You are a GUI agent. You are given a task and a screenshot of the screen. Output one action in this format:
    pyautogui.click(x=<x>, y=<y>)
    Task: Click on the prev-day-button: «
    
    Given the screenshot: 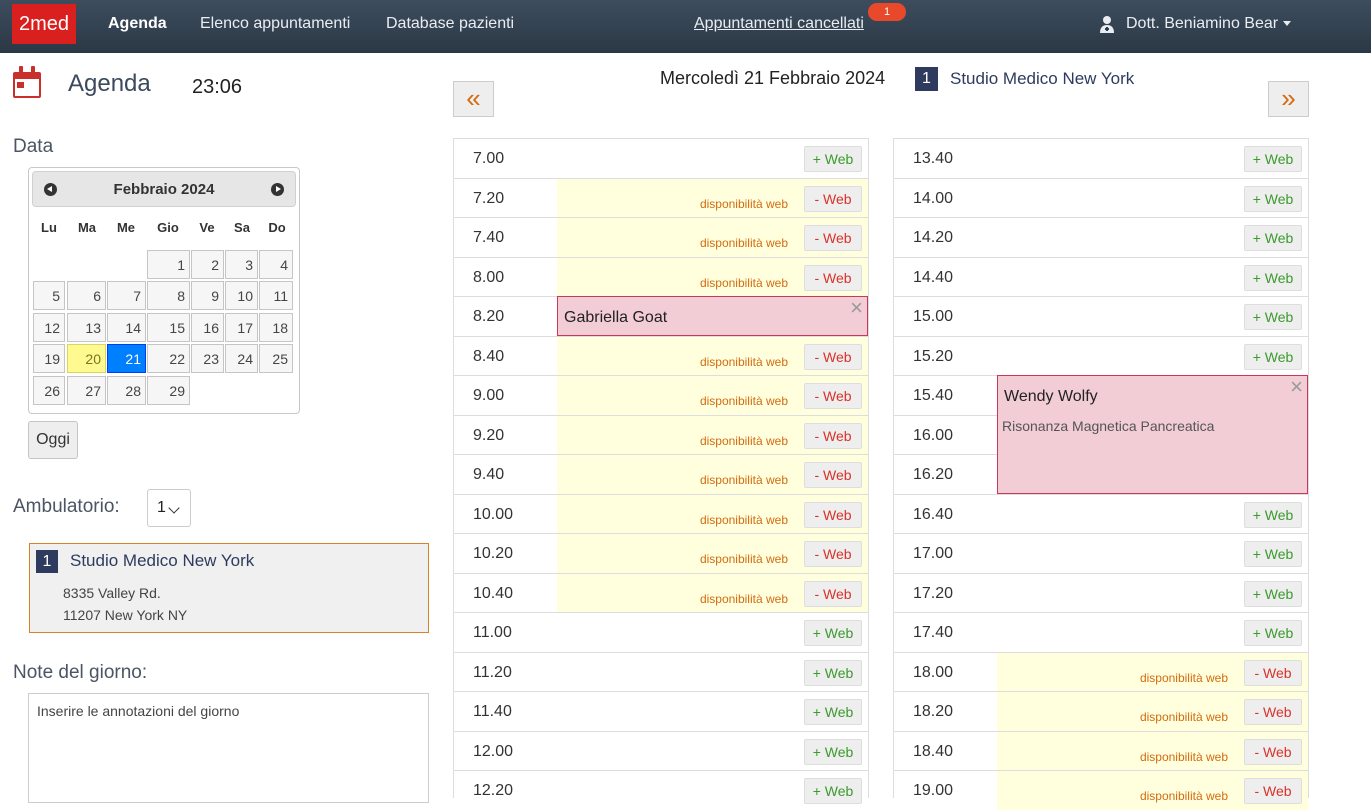 What is the action you would take?
    pyautogui.click(x=473, y=99)
    